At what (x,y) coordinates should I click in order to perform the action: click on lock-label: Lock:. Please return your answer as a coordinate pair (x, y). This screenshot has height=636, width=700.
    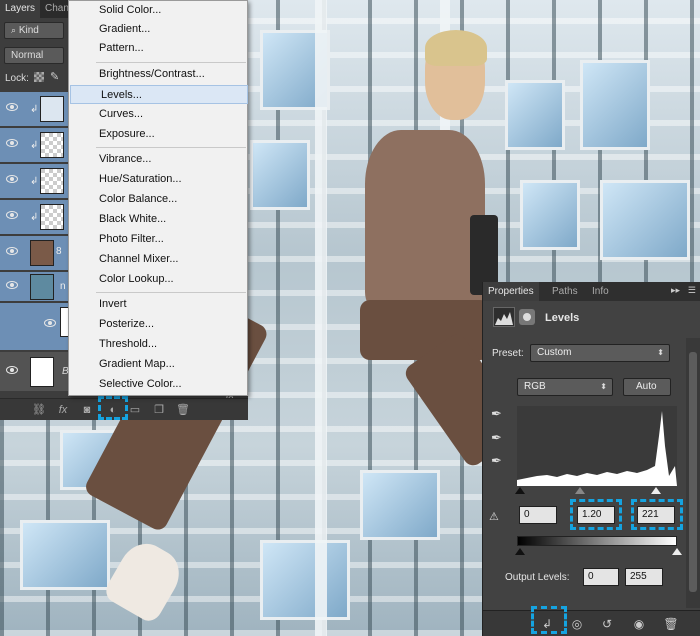
    Looking at the image, I should click on (17, 78).